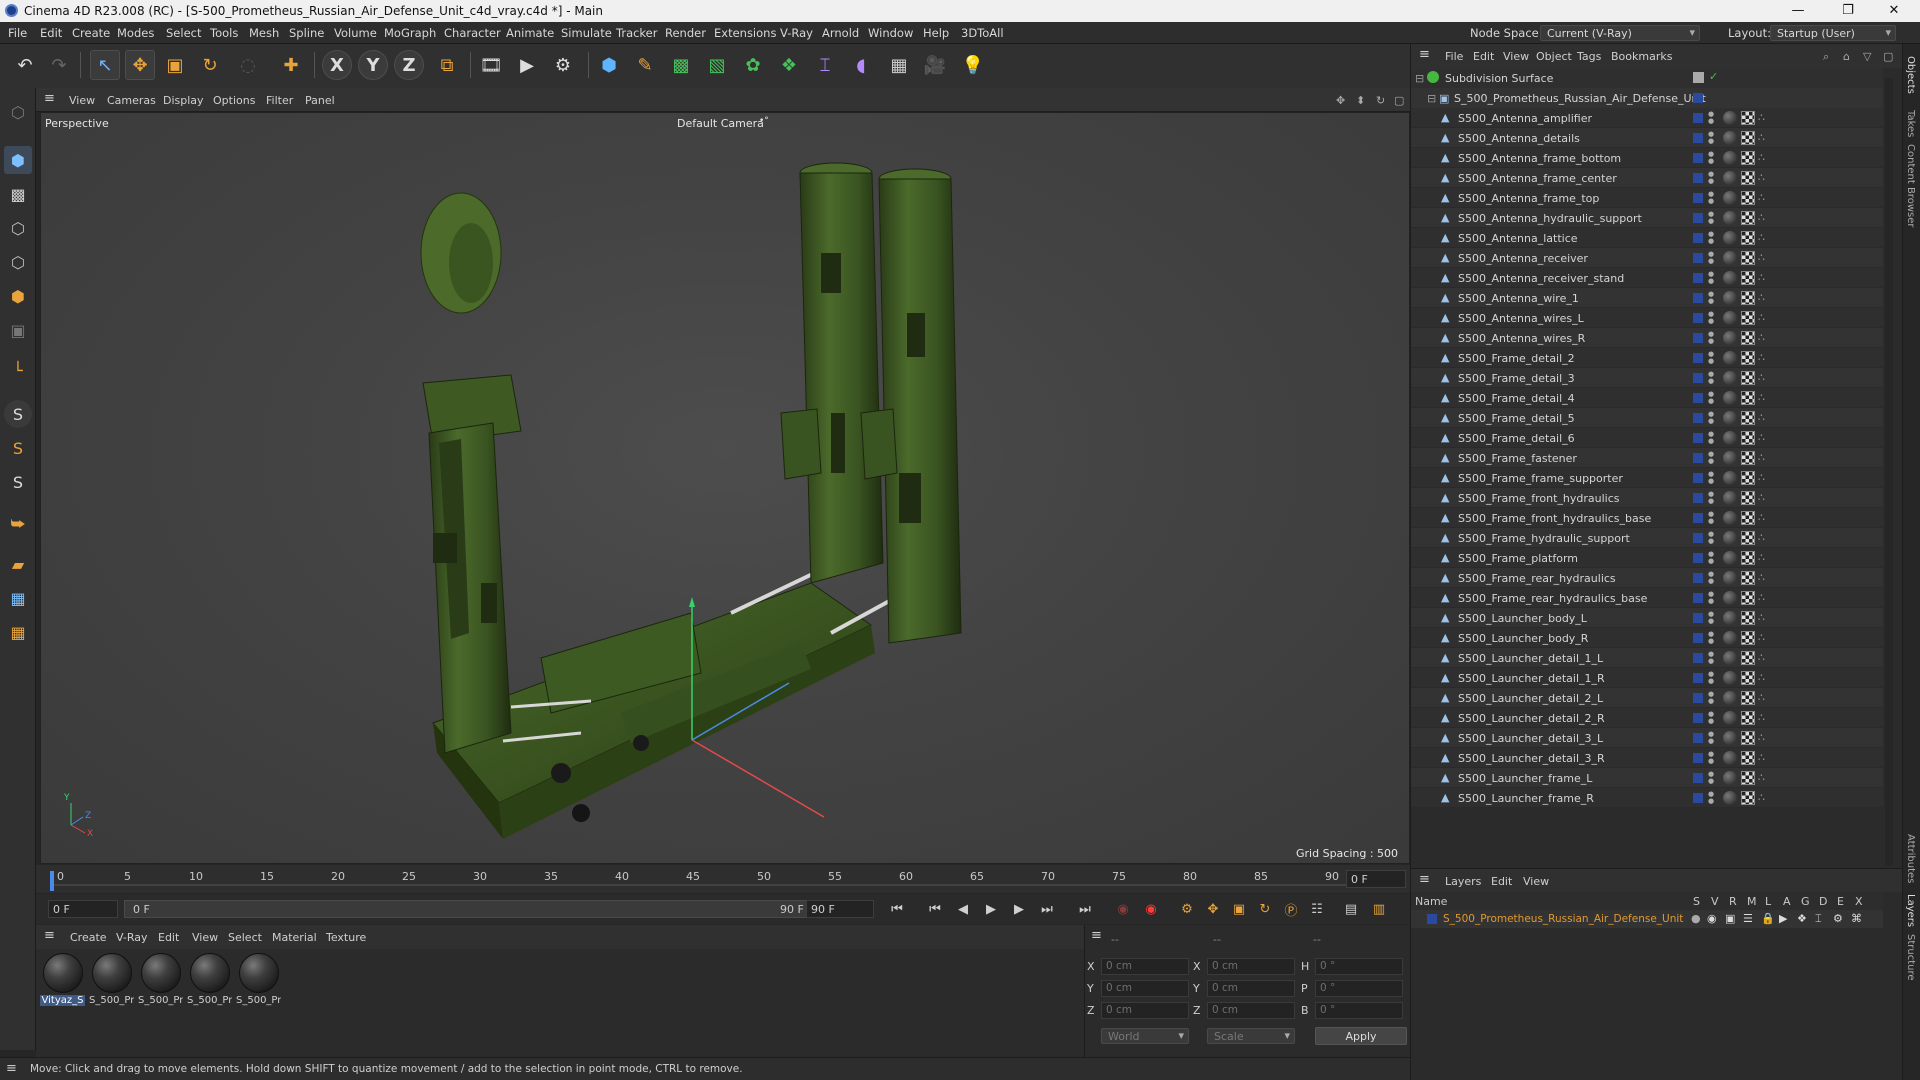 Image resolution: width=1920 pixels, height=1080 pixels. I want to click on end-frame-field: 90 F, so click(840, 909).